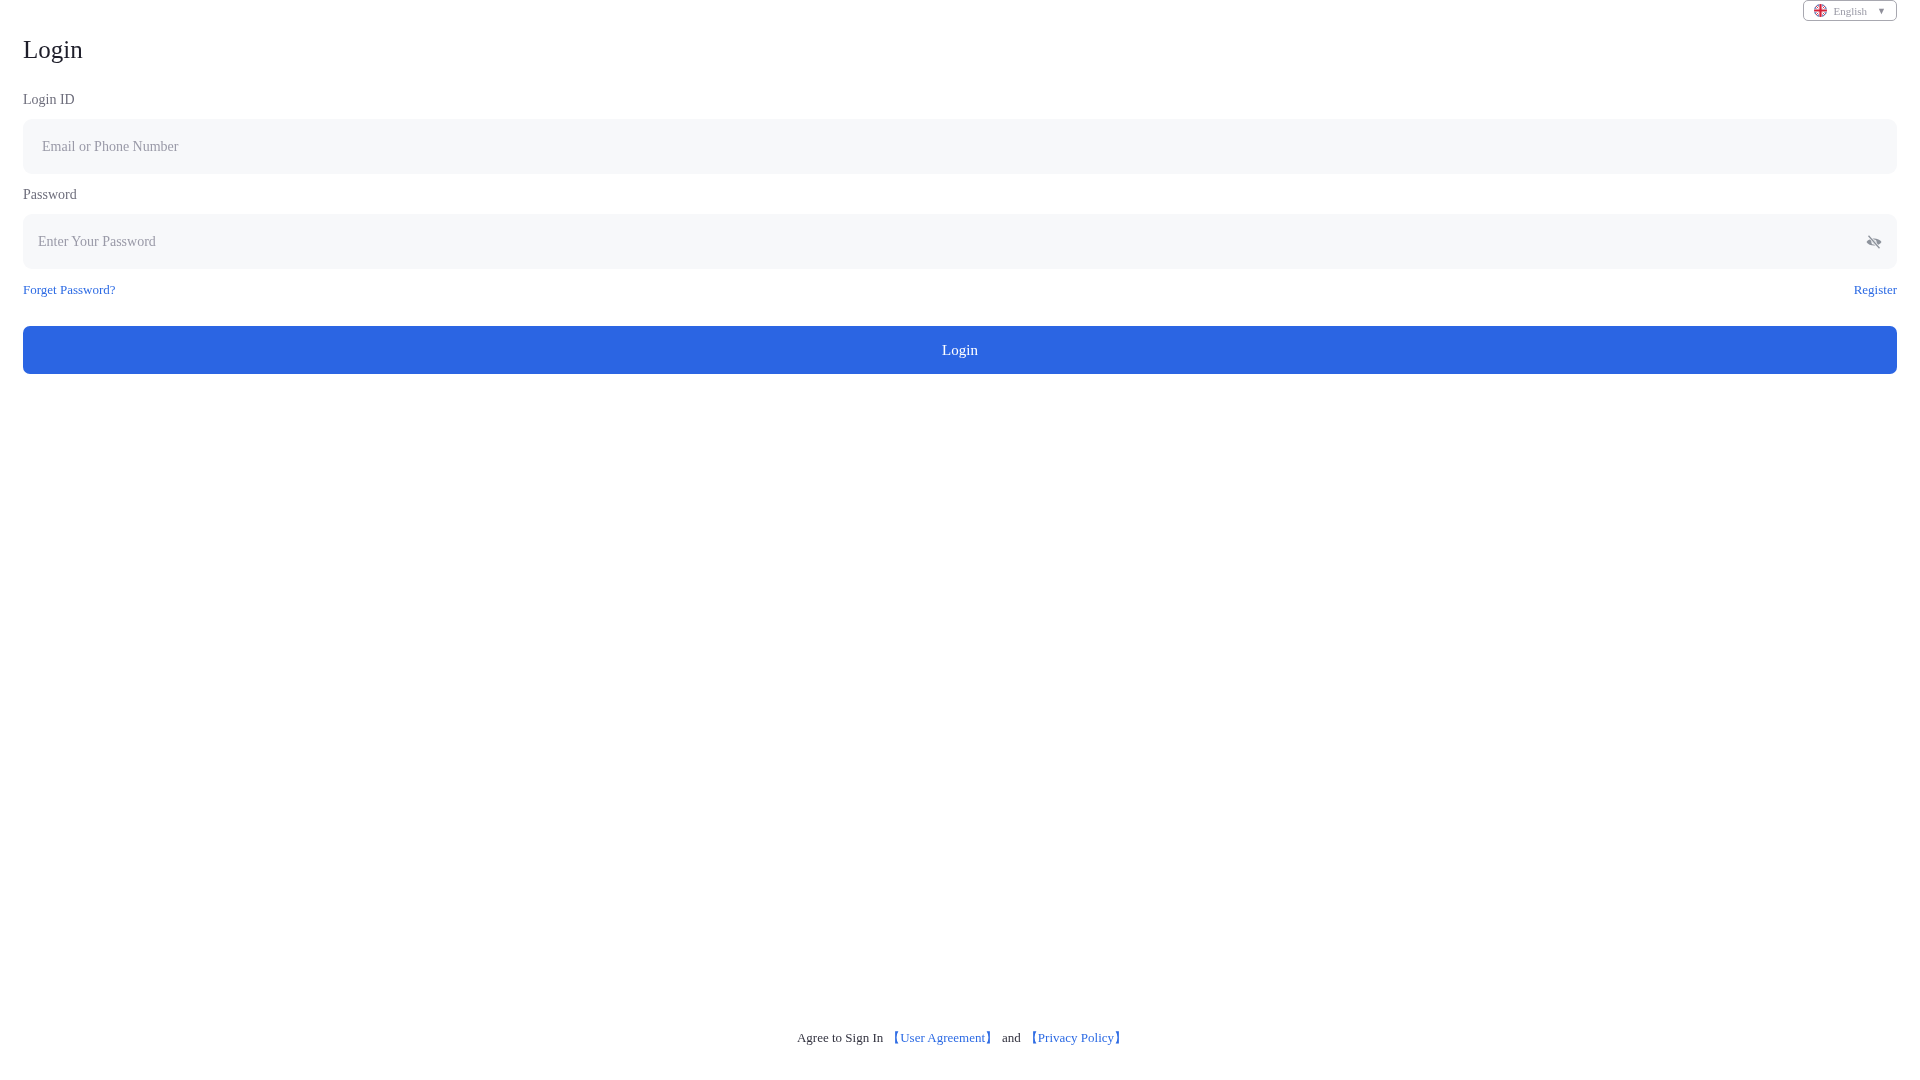  What do you see at coordinates (49, 100) in the screenshot?
I see `field-label: Login ID` at bounding box center [49, 100].